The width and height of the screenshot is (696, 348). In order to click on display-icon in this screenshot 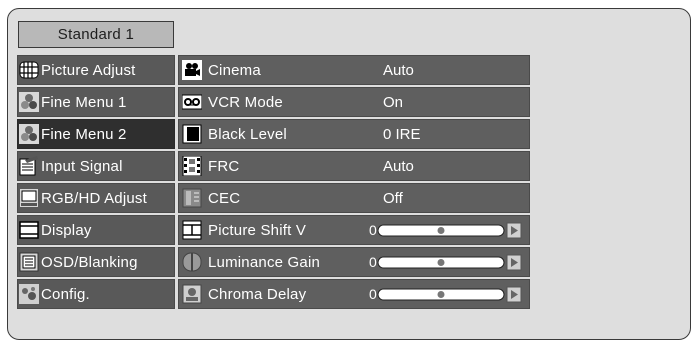, I will do `click(29, 230)`.